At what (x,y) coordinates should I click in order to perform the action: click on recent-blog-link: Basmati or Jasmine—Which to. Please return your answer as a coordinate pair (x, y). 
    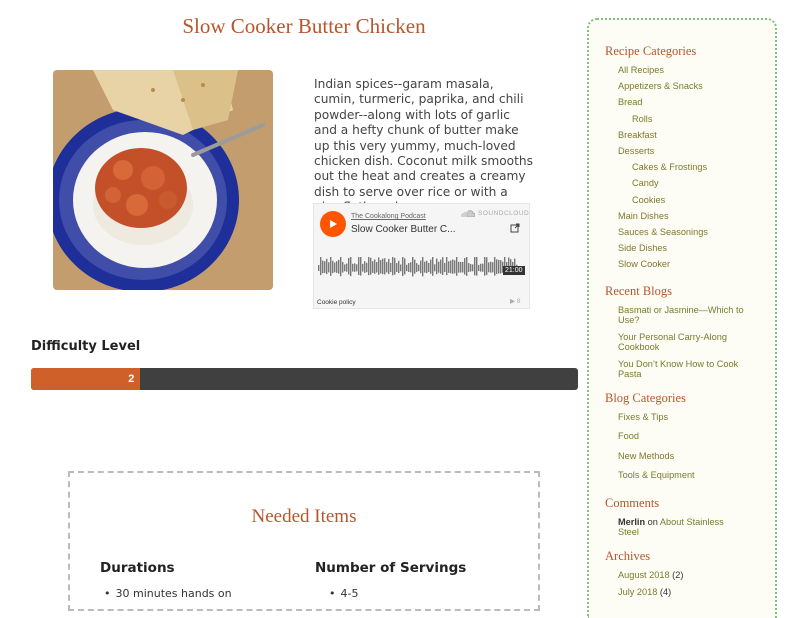
    Looking at the image, I should click on (681, 310).